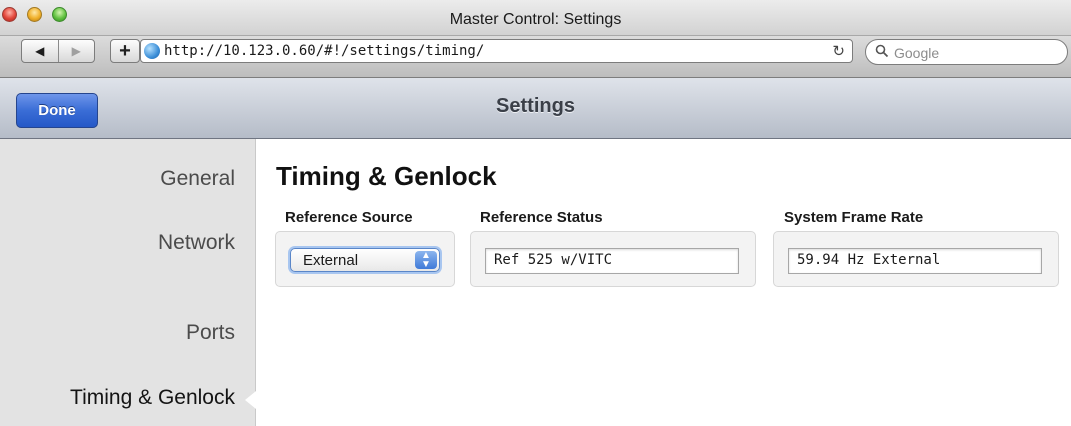  I want to click on add-bookmark-button: +, so click(125, 51).